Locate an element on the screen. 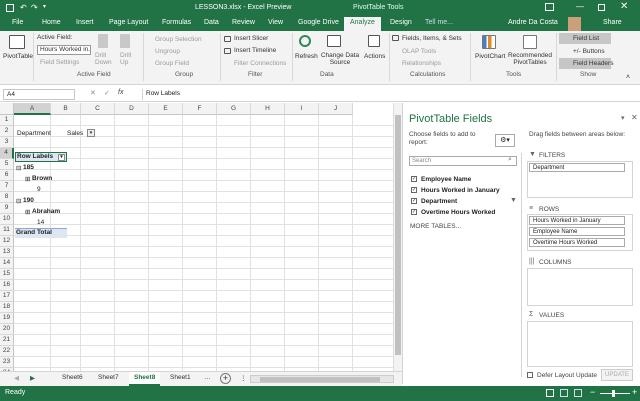 The height and width of the screenshot is (401, 640). checkbox-employee-name: ✓ is located at coordinates (414, 179).